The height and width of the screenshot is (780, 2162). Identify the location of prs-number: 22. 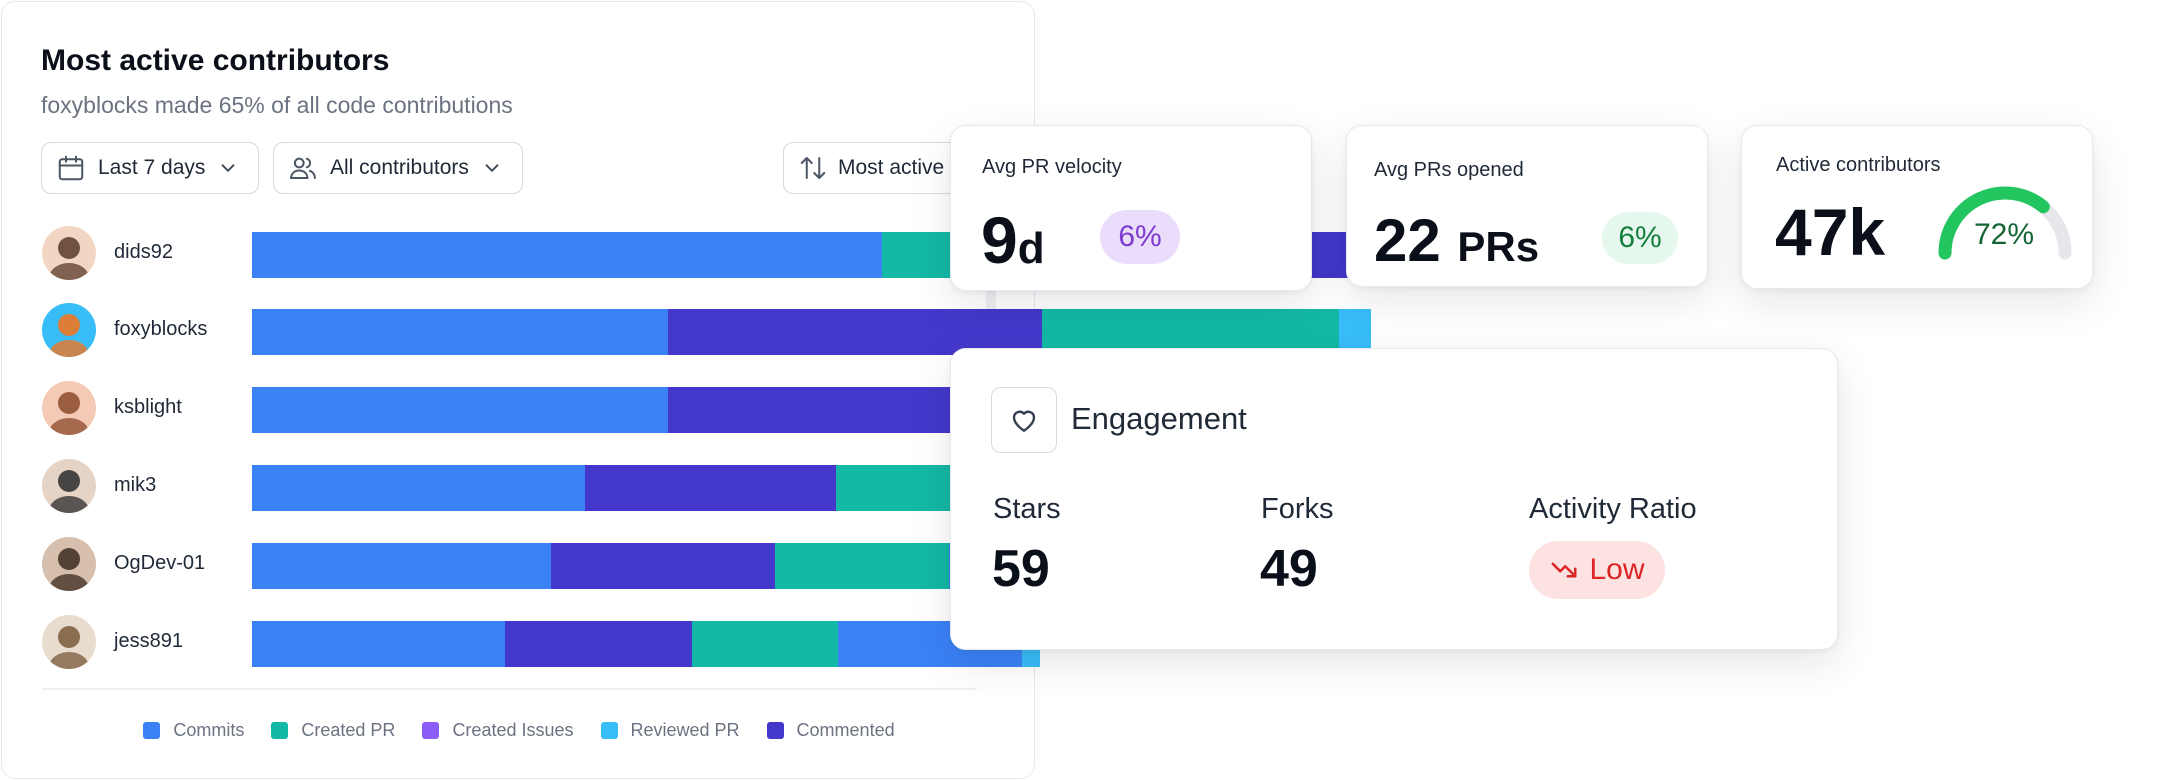
(1407, 240).